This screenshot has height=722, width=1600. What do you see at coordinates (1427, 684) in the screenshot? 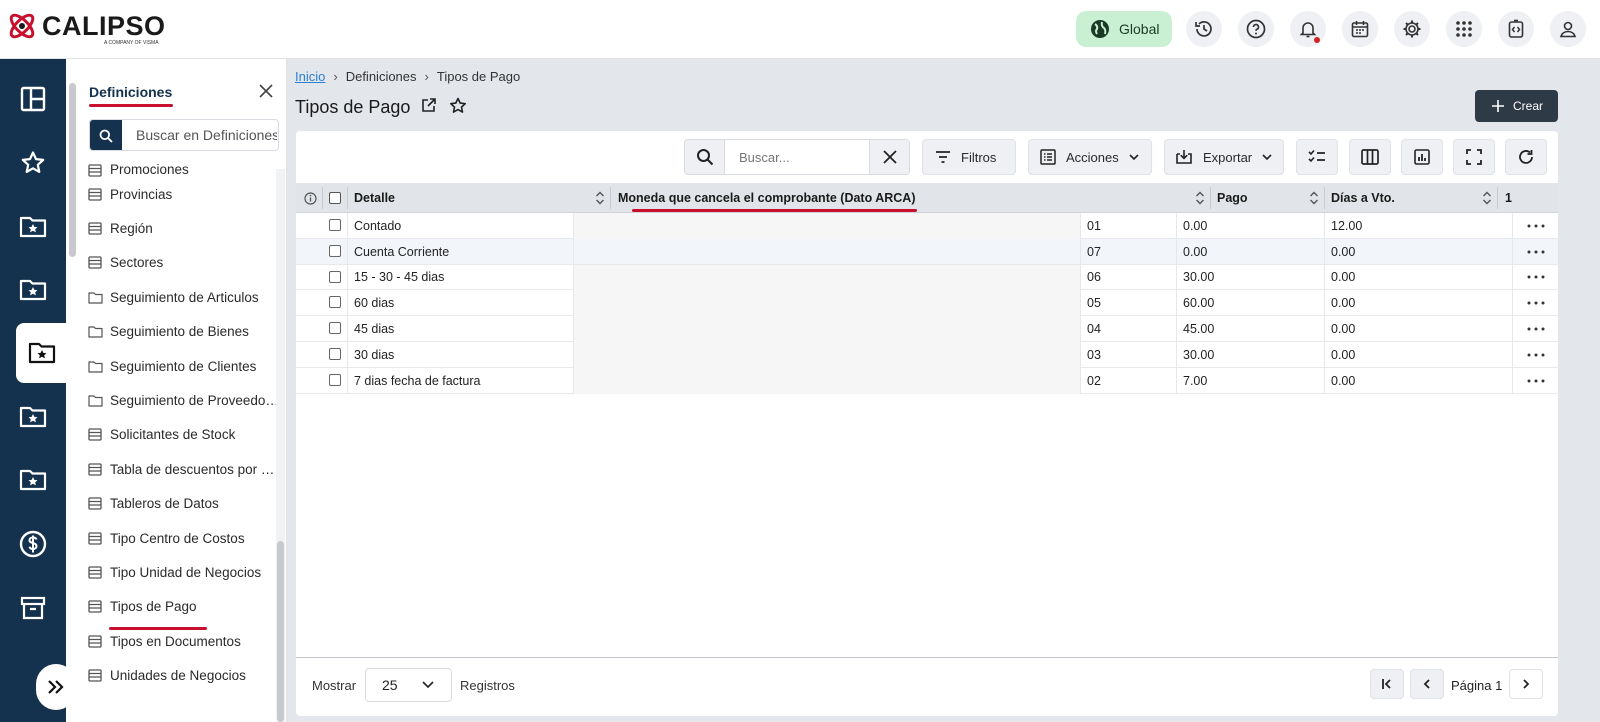
I see `prev-page-button` at bounding box center [1427, 684].